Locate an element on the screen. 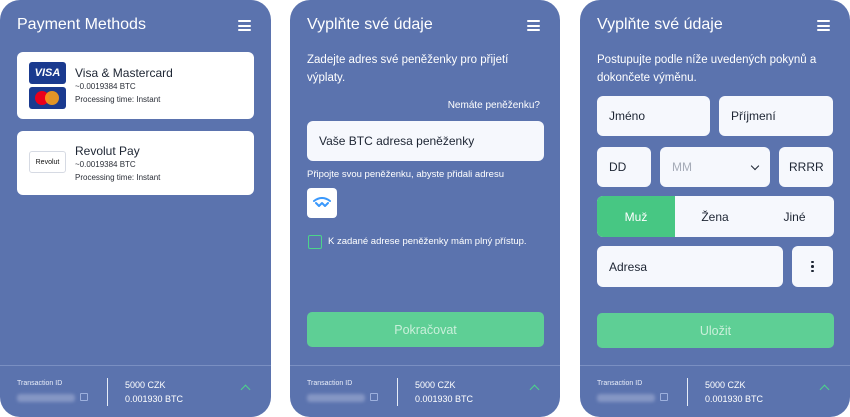 This screenshot has width=850, height=417. visa-logo: VISA is located at coordinates (47, 73).